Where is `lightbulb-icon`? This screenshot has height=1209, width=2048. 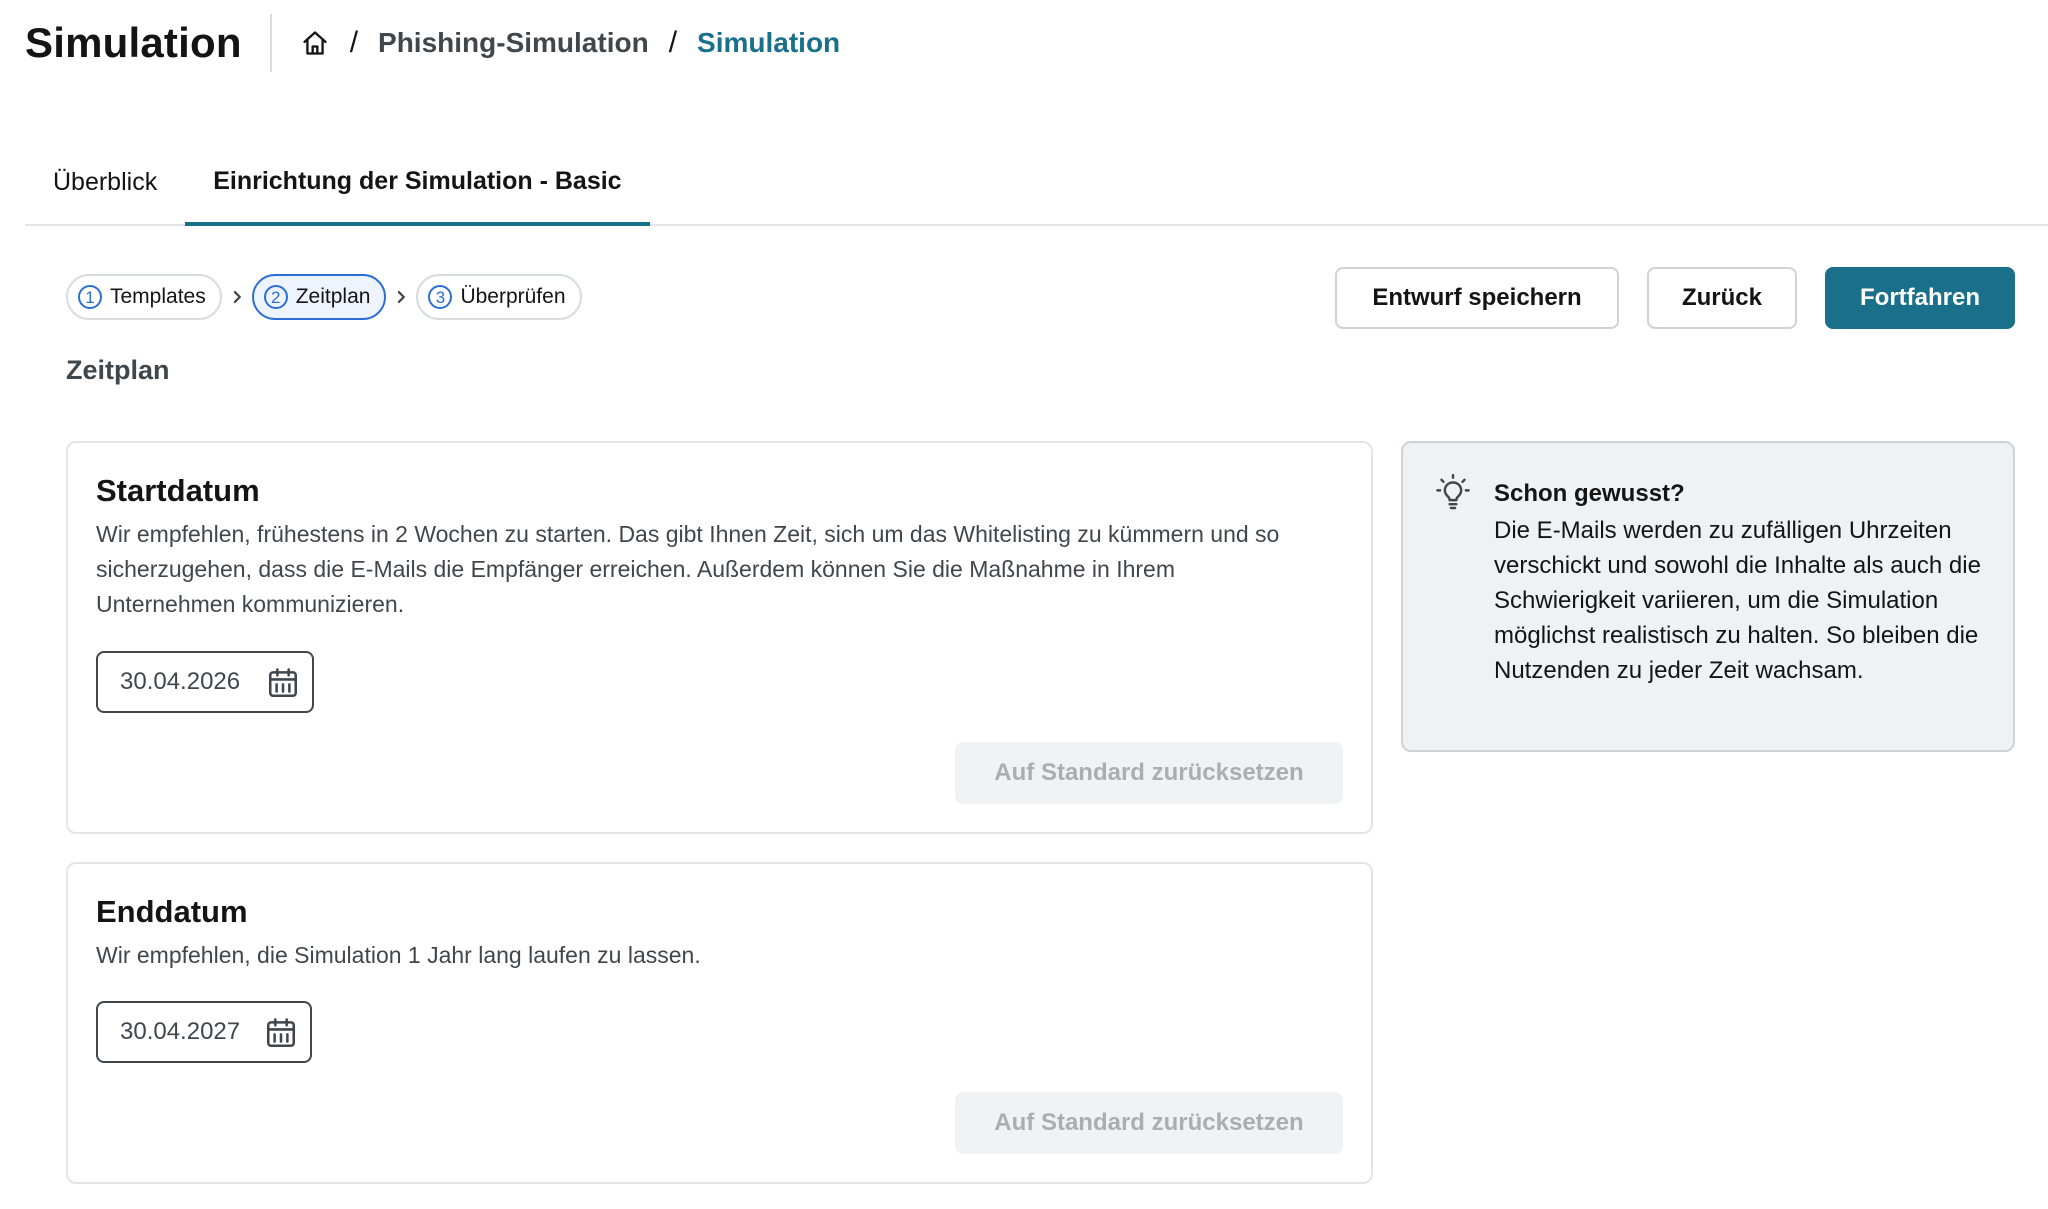
lightbulb-icon is located at coordinates (1453, 492).